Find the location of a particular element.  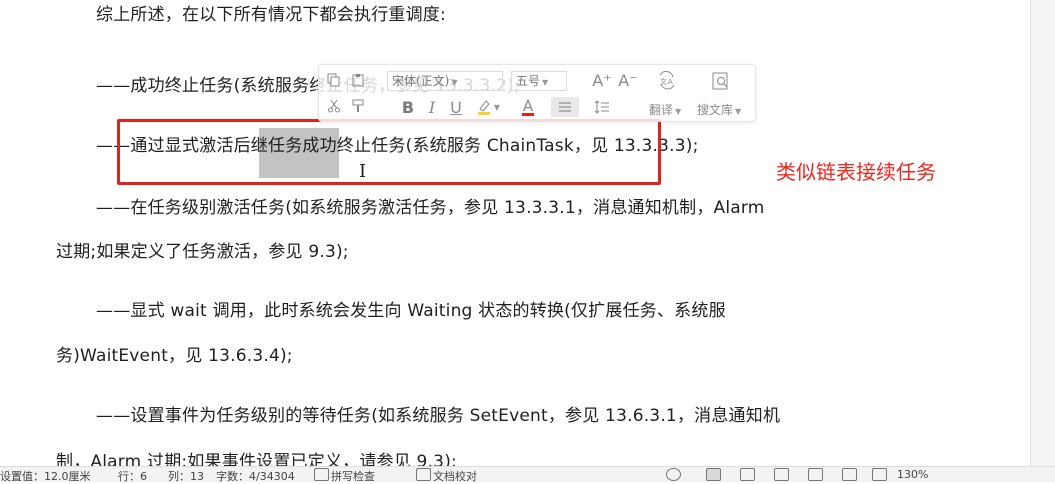

highlight-color-icon: ▼ is located at coordinates (488, 107).